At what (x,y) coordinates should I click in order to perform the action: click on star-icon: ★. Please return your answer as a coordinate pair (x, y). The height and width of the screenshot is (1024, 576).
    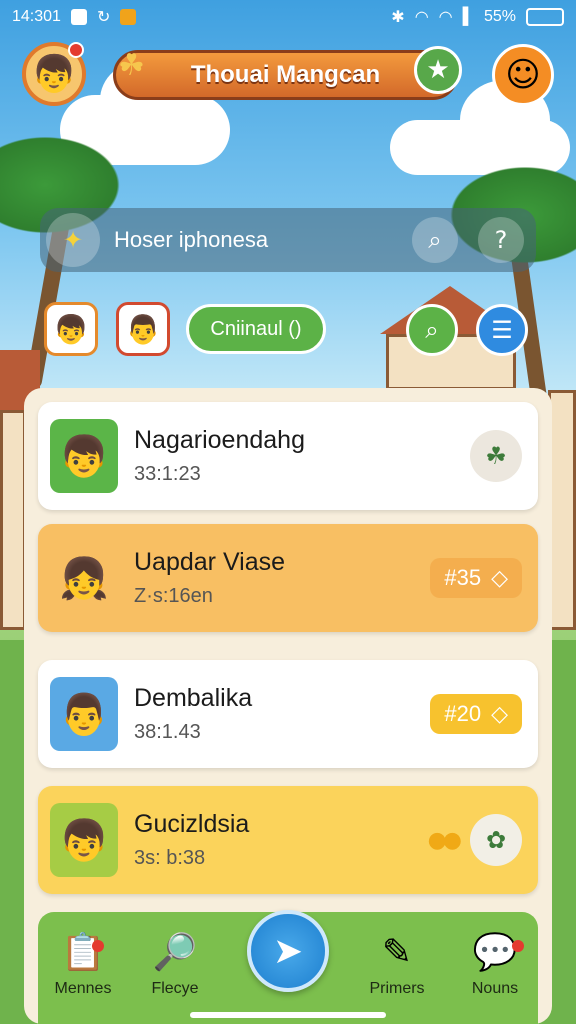
    Looking at the image, I should click on (438, 70).